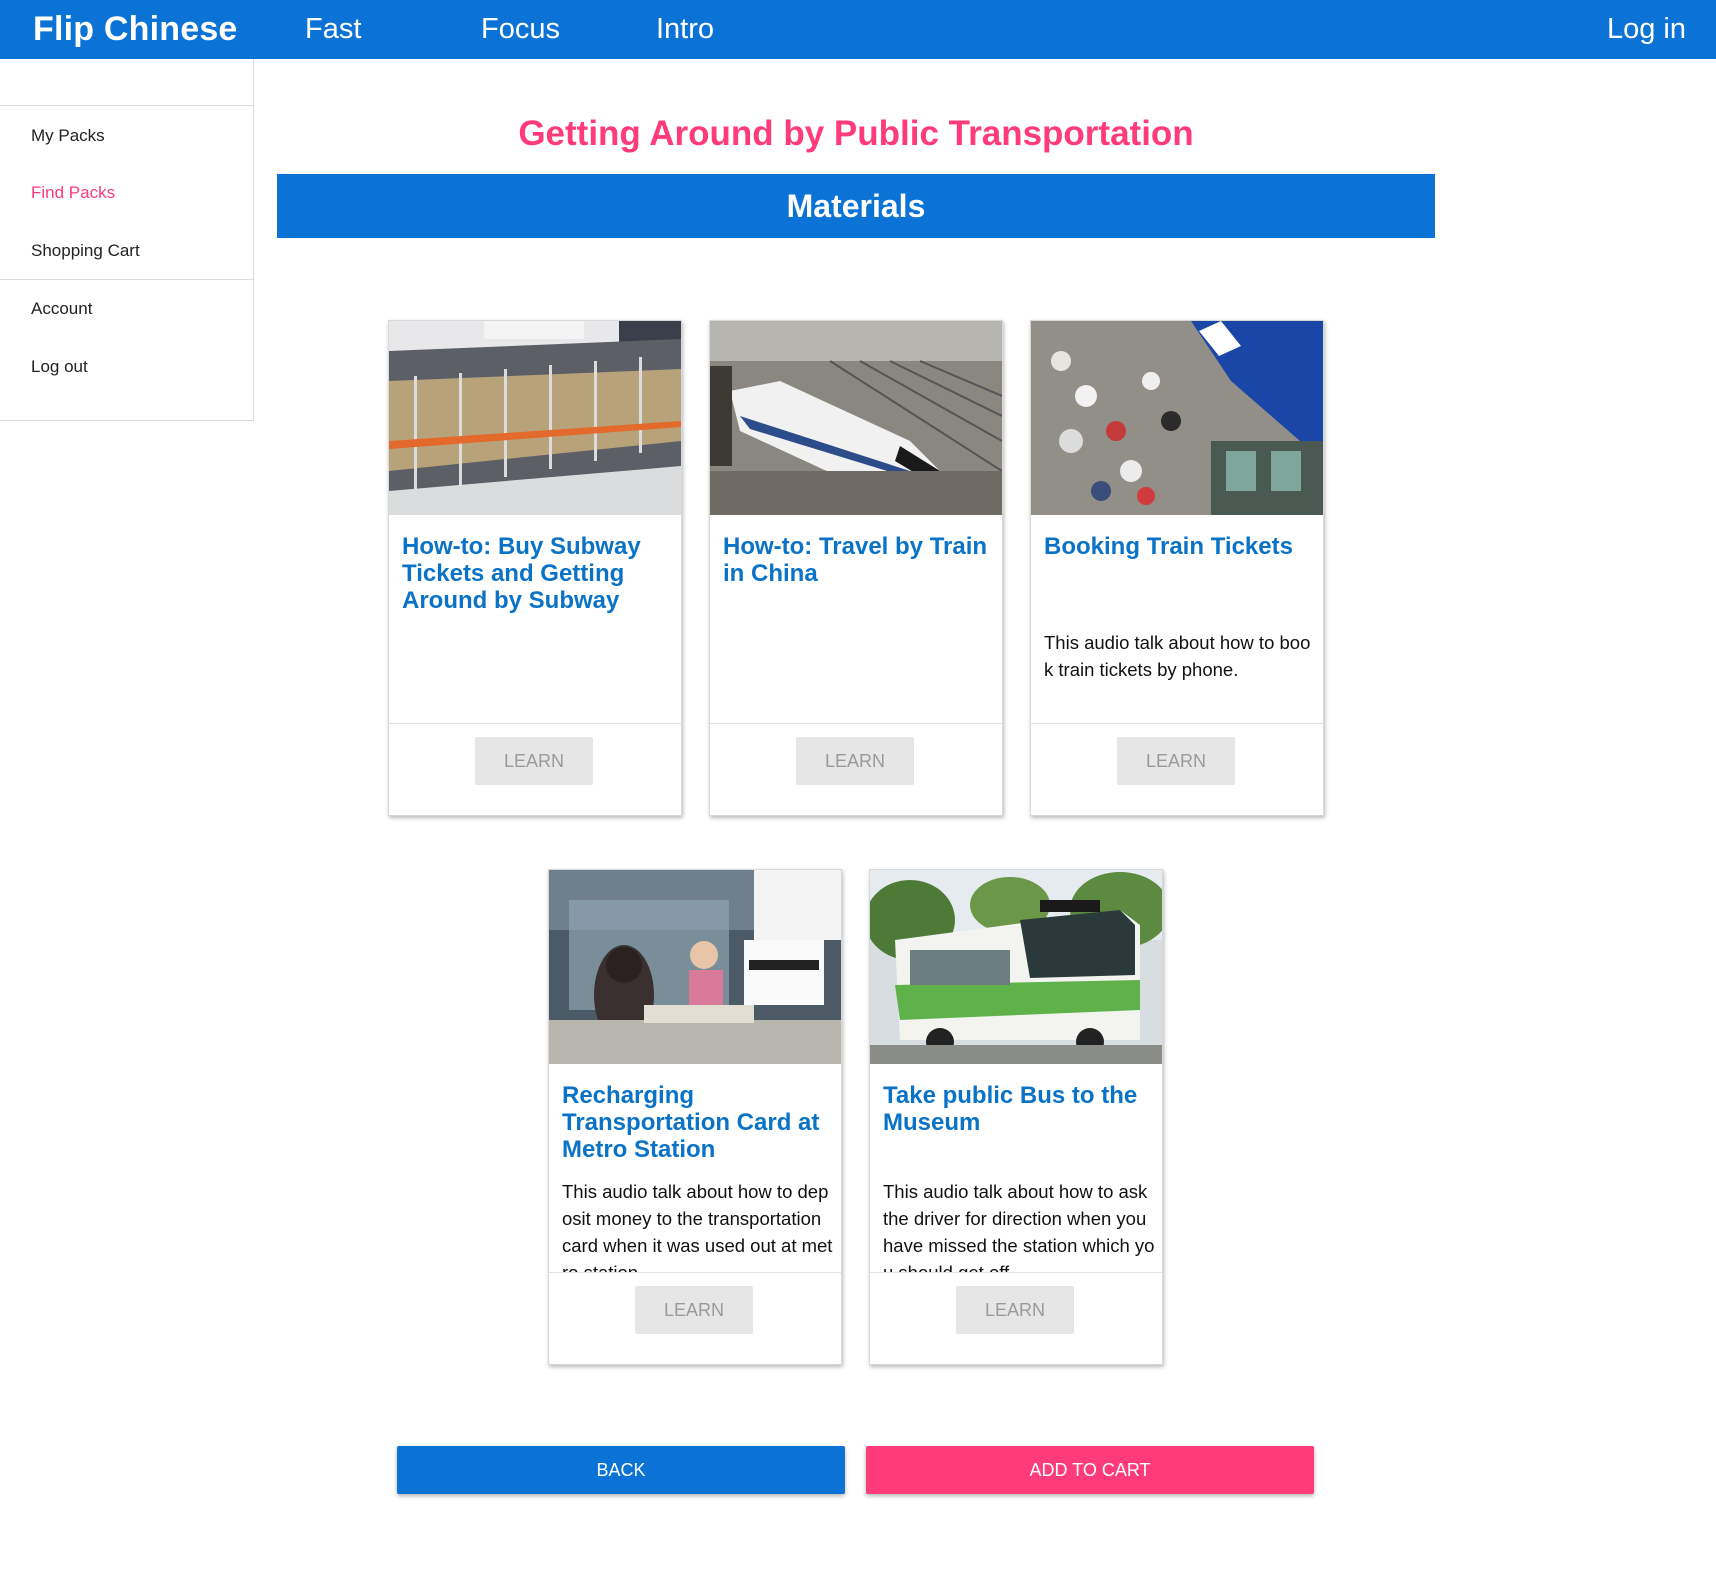 The height and width of the screenshot is (1587, 1716). What do you see at coordinates (85, 251) in the screenshot?
I see `sidebar-item-shopping-cart: Shopping Cart` at bounding box center [85, 251].